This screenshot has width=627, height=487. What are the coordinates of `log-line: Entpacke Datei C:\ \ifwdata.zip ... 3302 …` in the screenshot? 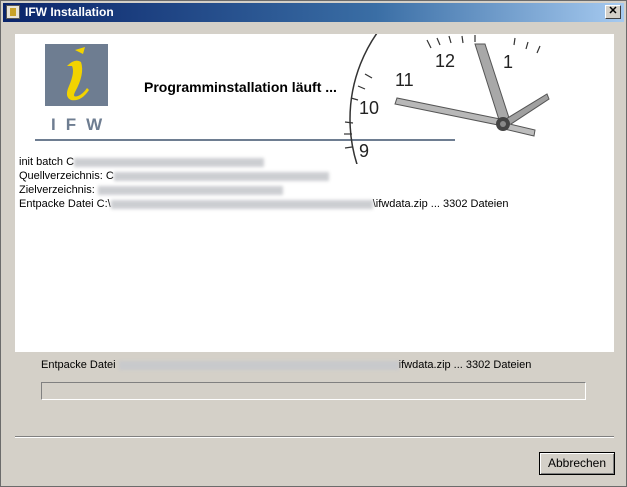 It's located at (264, 204).